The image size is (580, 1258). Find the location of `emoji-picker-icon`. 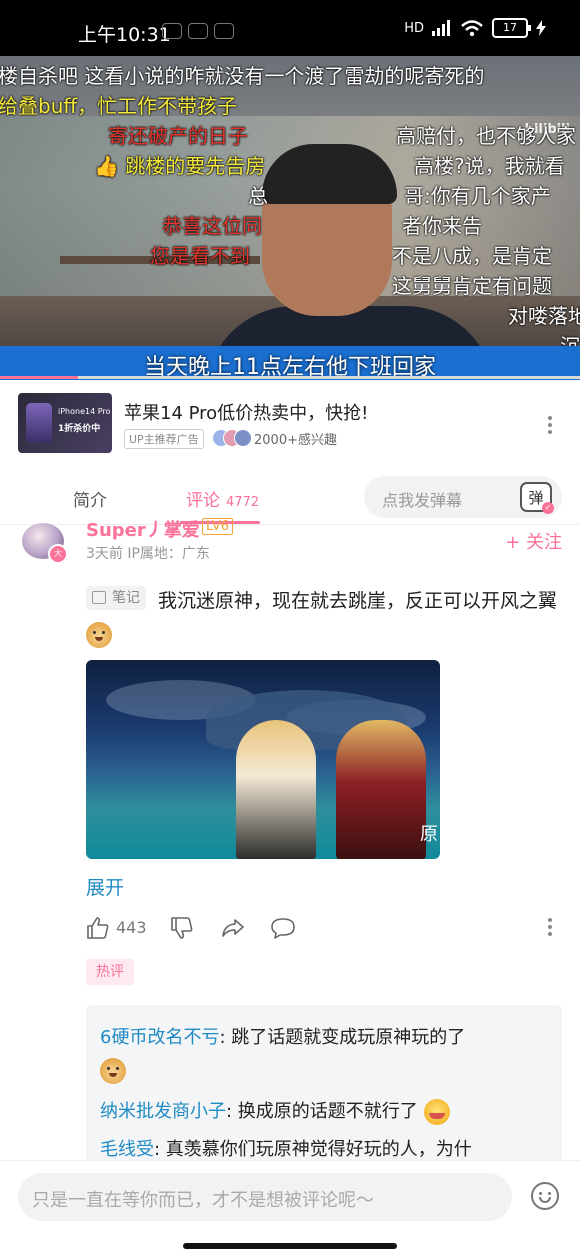

emoji-picker-icon is located at coordinates (545, 1196).